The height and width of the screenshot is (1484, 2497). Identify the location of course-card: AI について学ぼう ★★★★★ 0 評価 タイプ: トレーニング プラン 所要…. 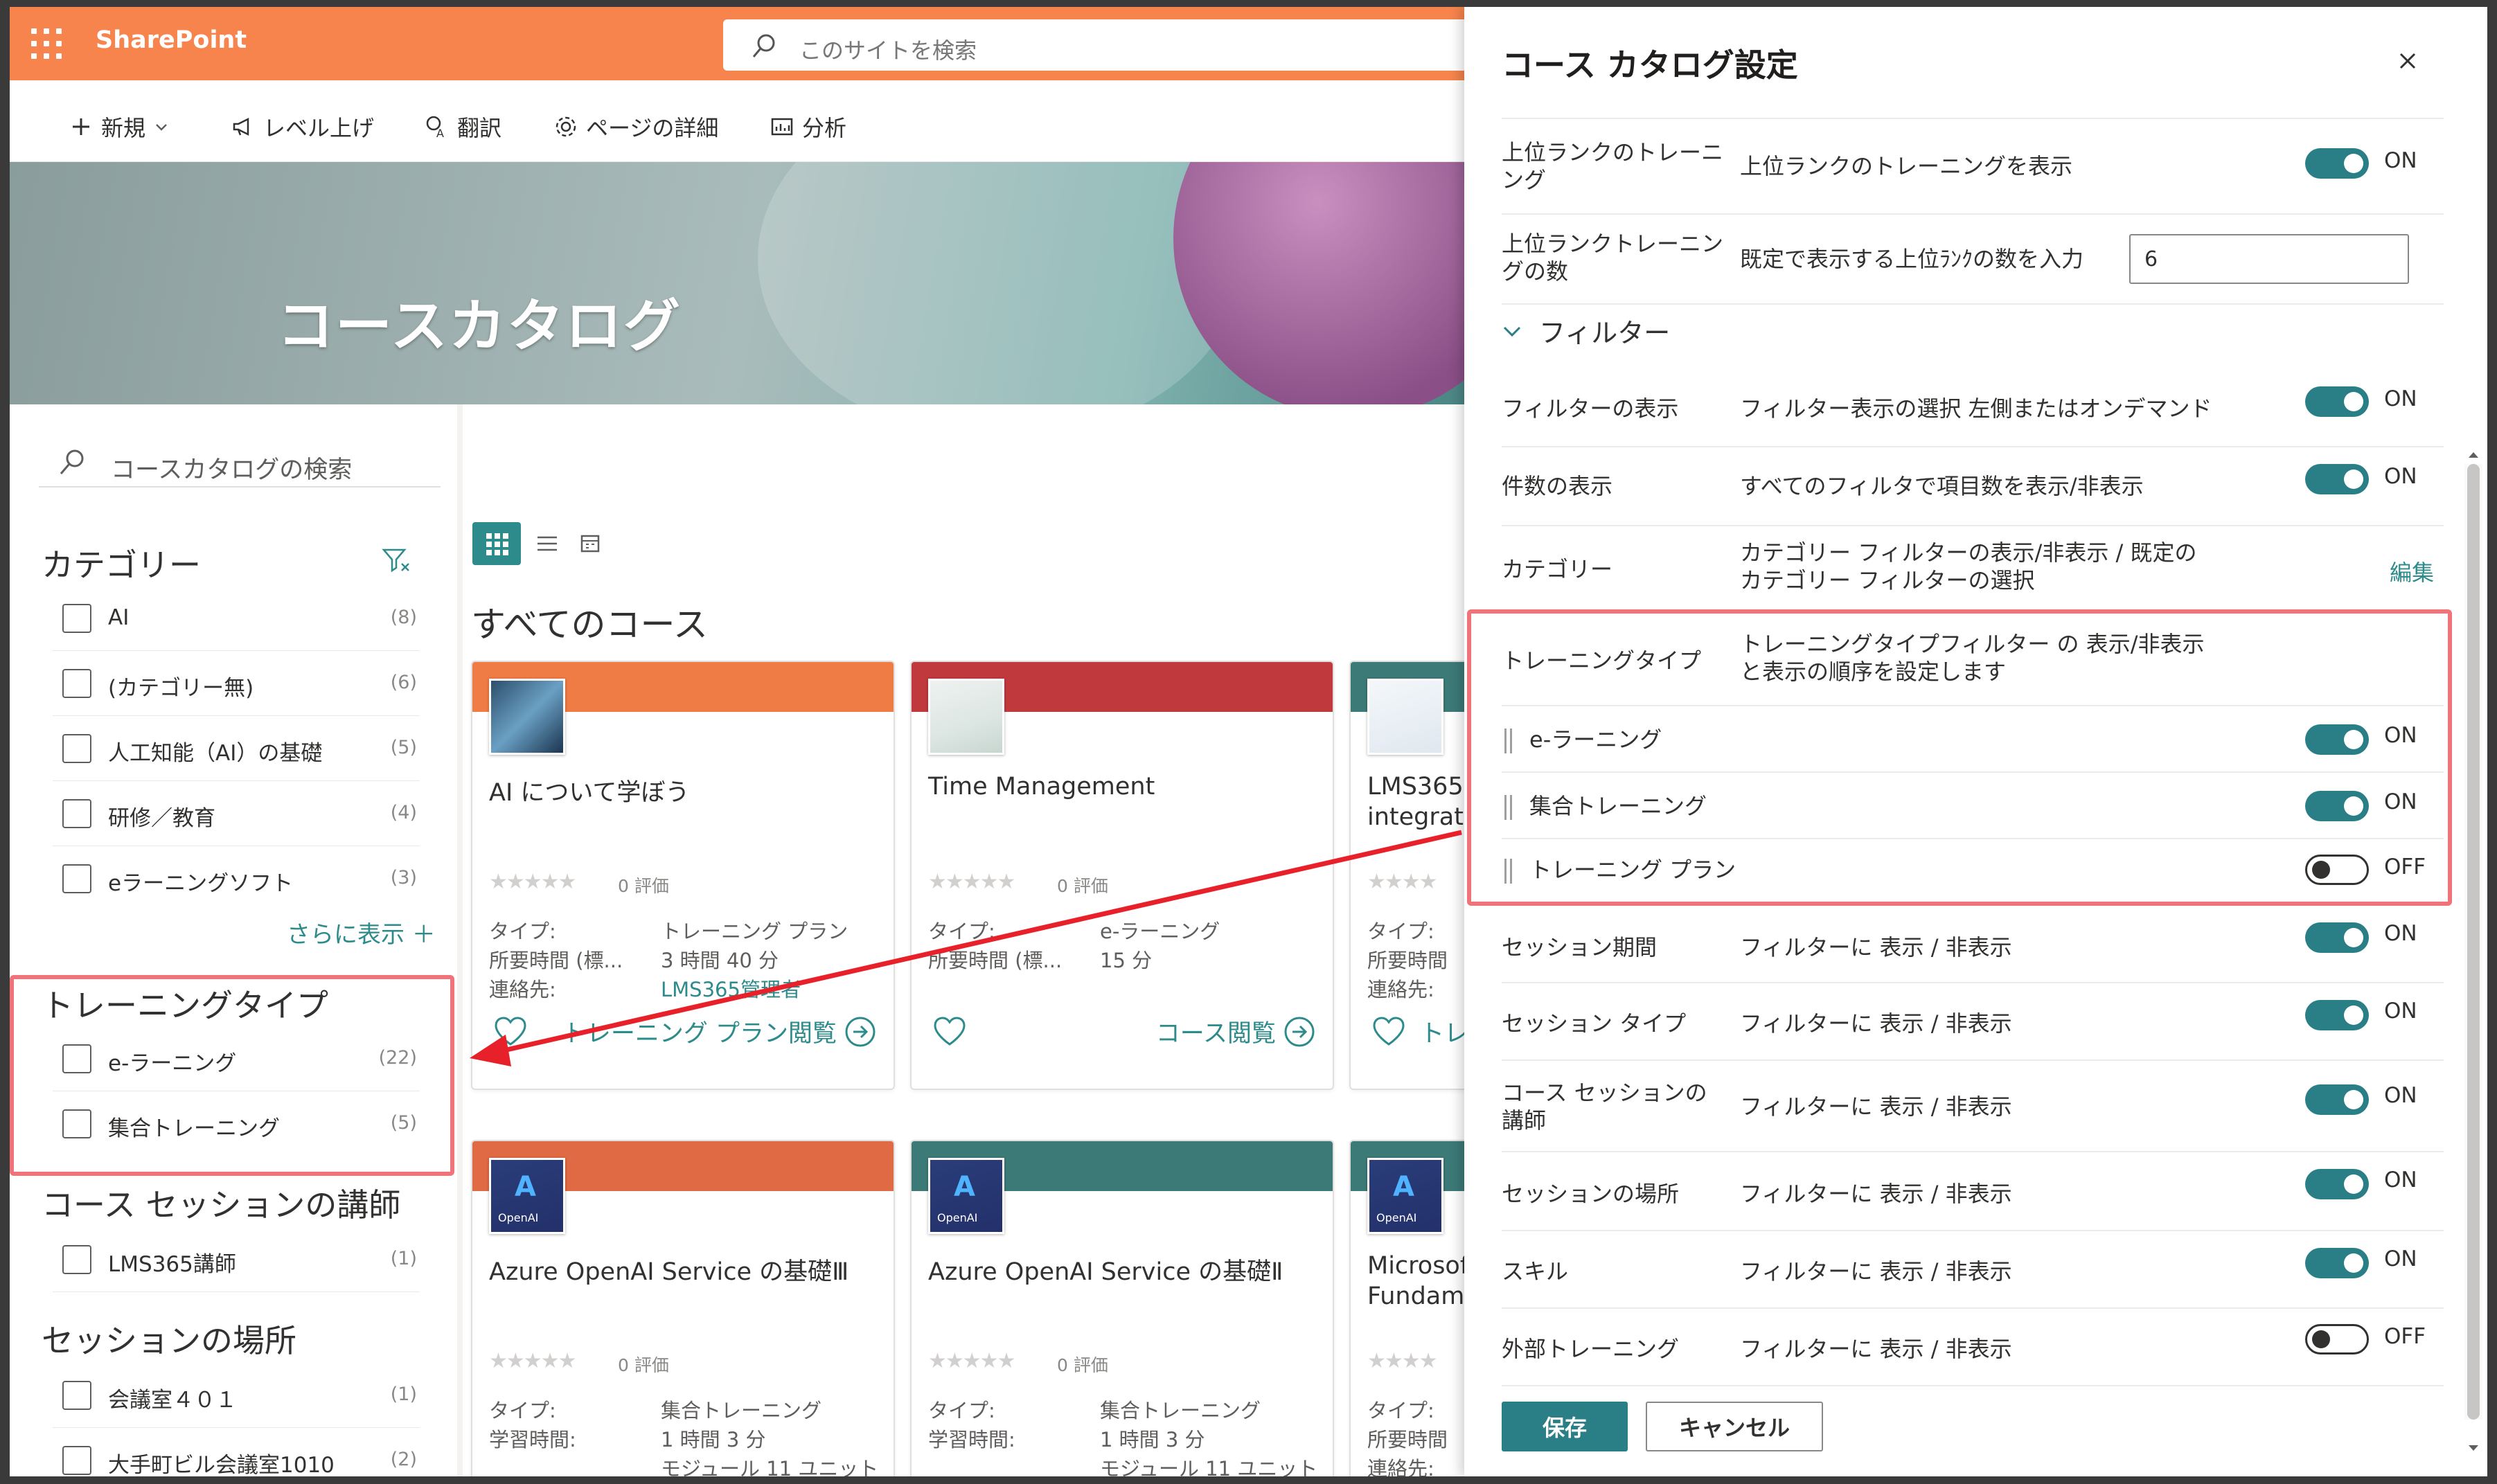
(683, 875).